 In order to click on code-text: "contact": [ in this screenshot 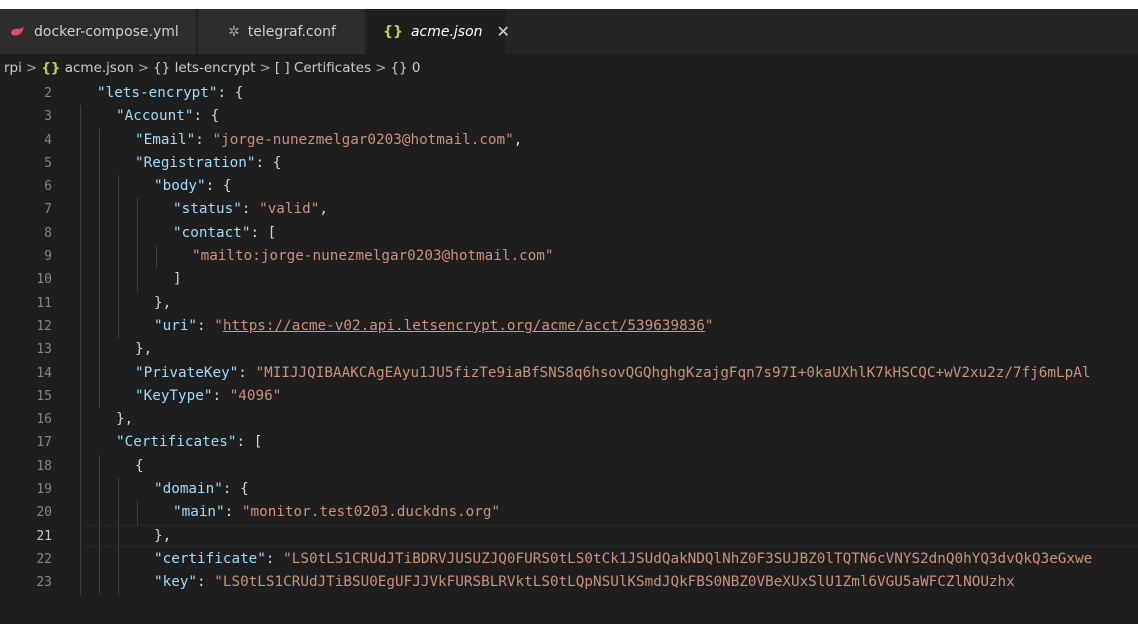, I will do `click(224, 233)`.